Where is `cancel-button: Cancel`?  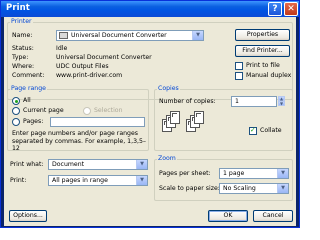 cancel-button: Cancel is located at coordinates (273, 216).